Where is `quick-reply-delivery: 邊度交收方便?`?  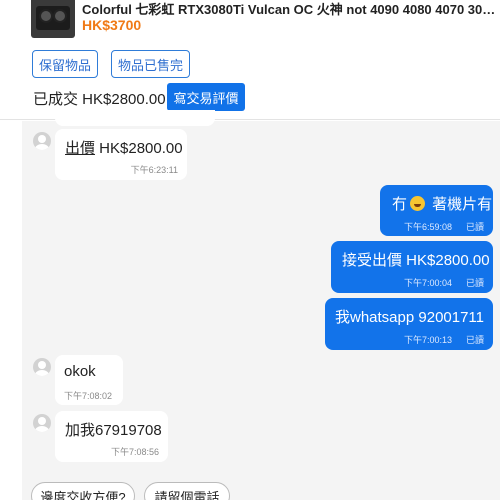 quick-reply-delivery: 邊度交收方便? is located at coordinates (83, 491).